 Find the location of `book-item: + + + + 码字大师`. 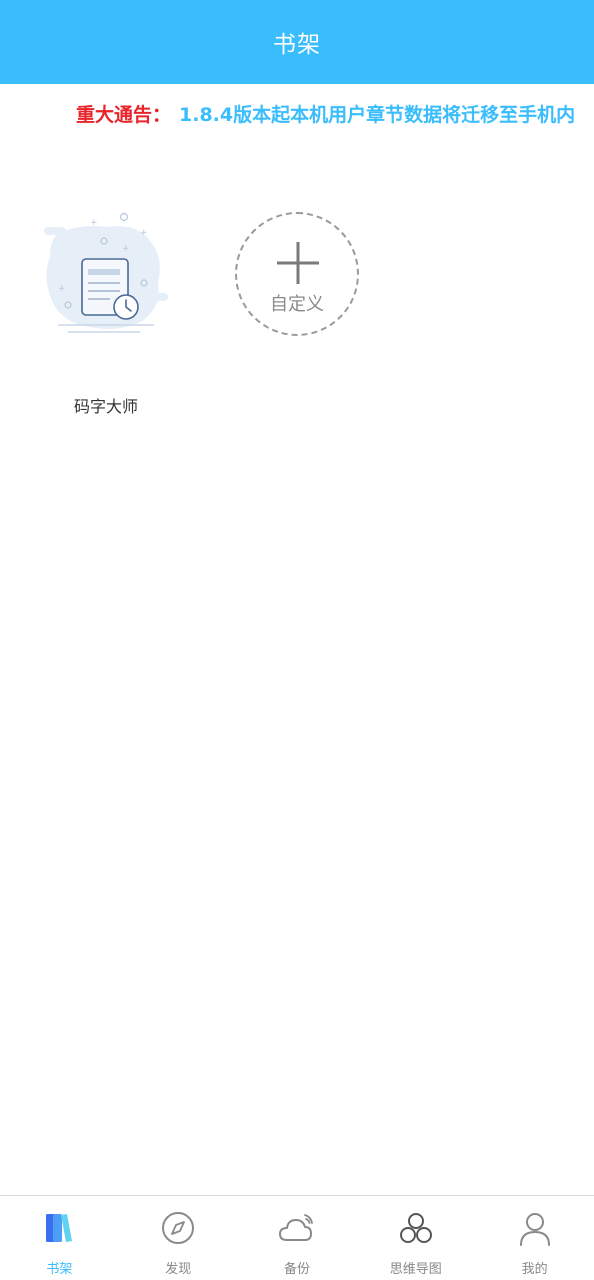

book-item: + + + + 码字大师 is located at coordinates (106, 312).